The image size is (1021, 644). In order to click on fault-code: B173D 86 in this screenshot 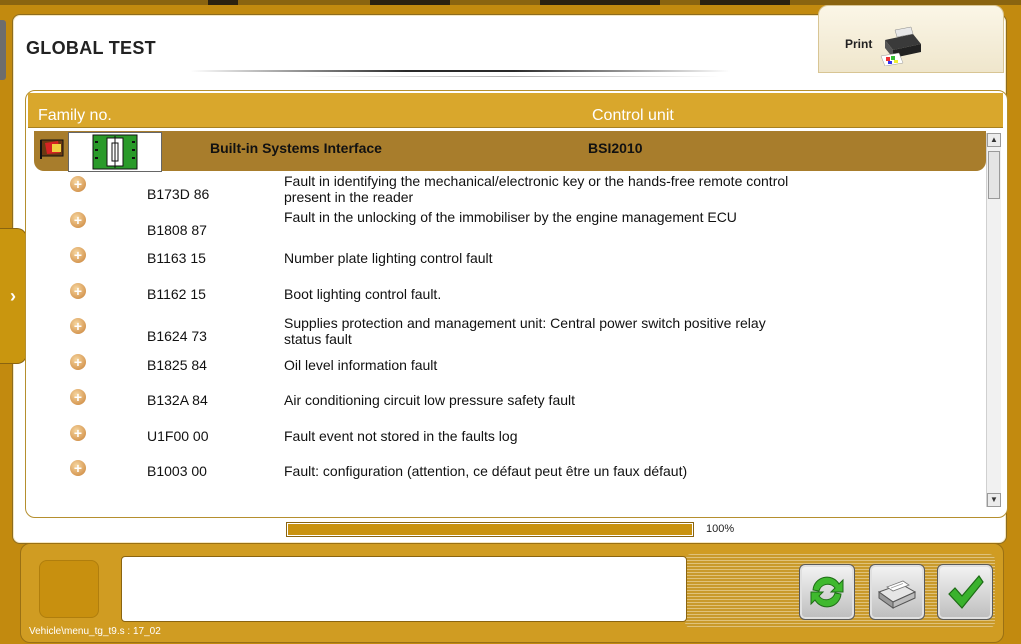, I will do `click(178, 194)`.